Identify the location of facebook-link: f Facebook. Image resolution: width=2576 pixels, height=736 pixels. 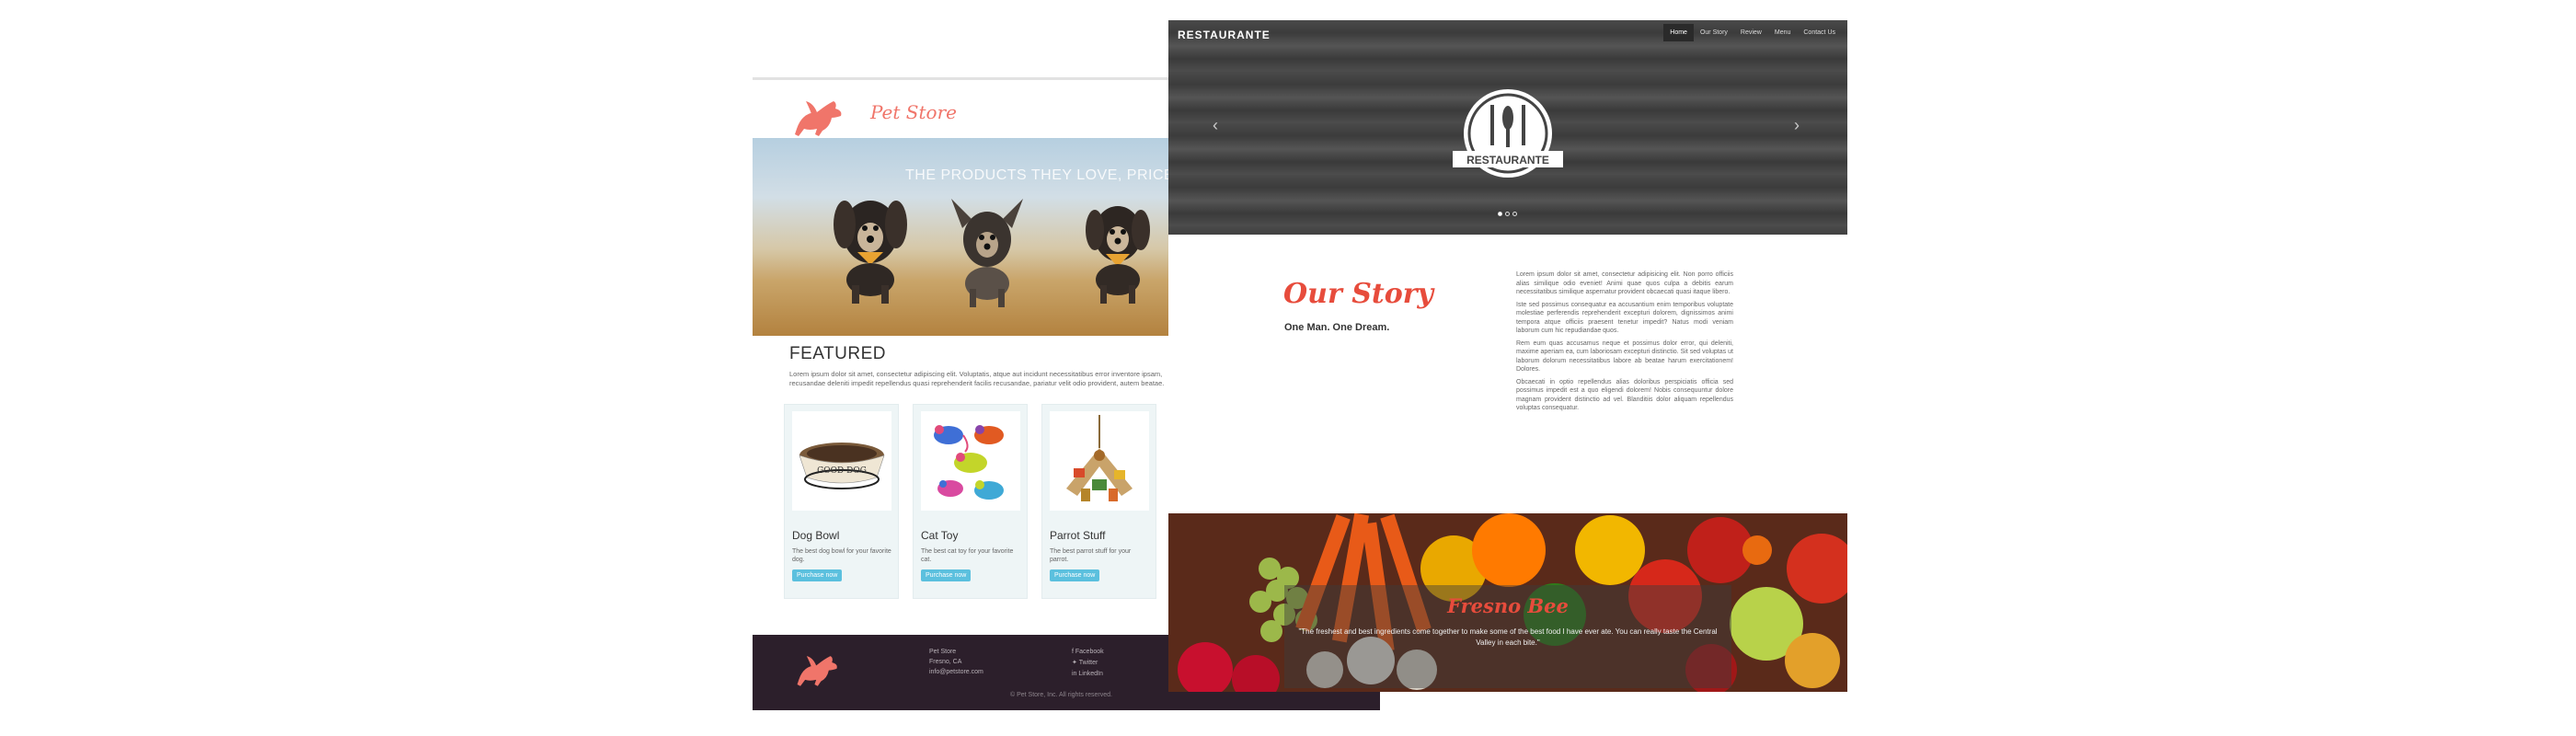
(1088, 652).